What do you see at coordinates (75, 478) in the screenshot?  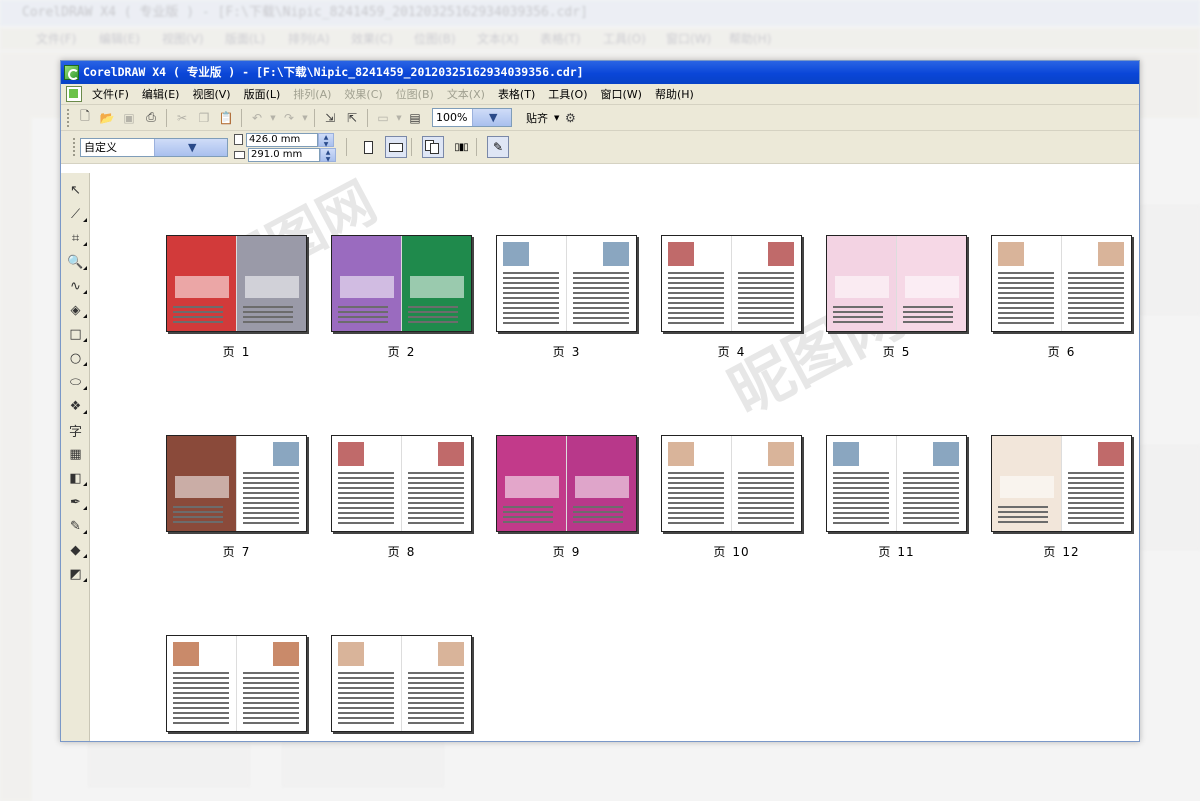 I see `interactive-blend-tool-icon: ◧` at bounding box center [75, 478].